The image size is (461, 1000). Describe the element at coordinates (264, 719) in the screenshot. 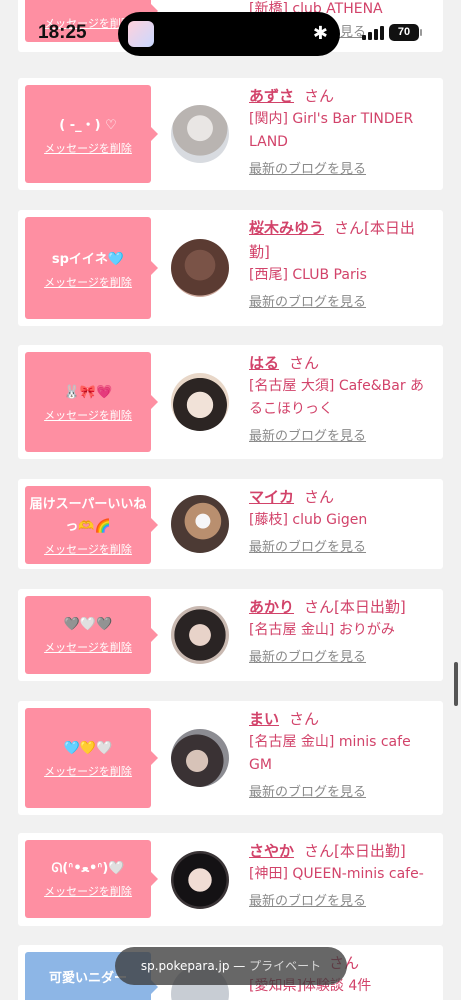

I see `cast-name-link: まい` at that location.